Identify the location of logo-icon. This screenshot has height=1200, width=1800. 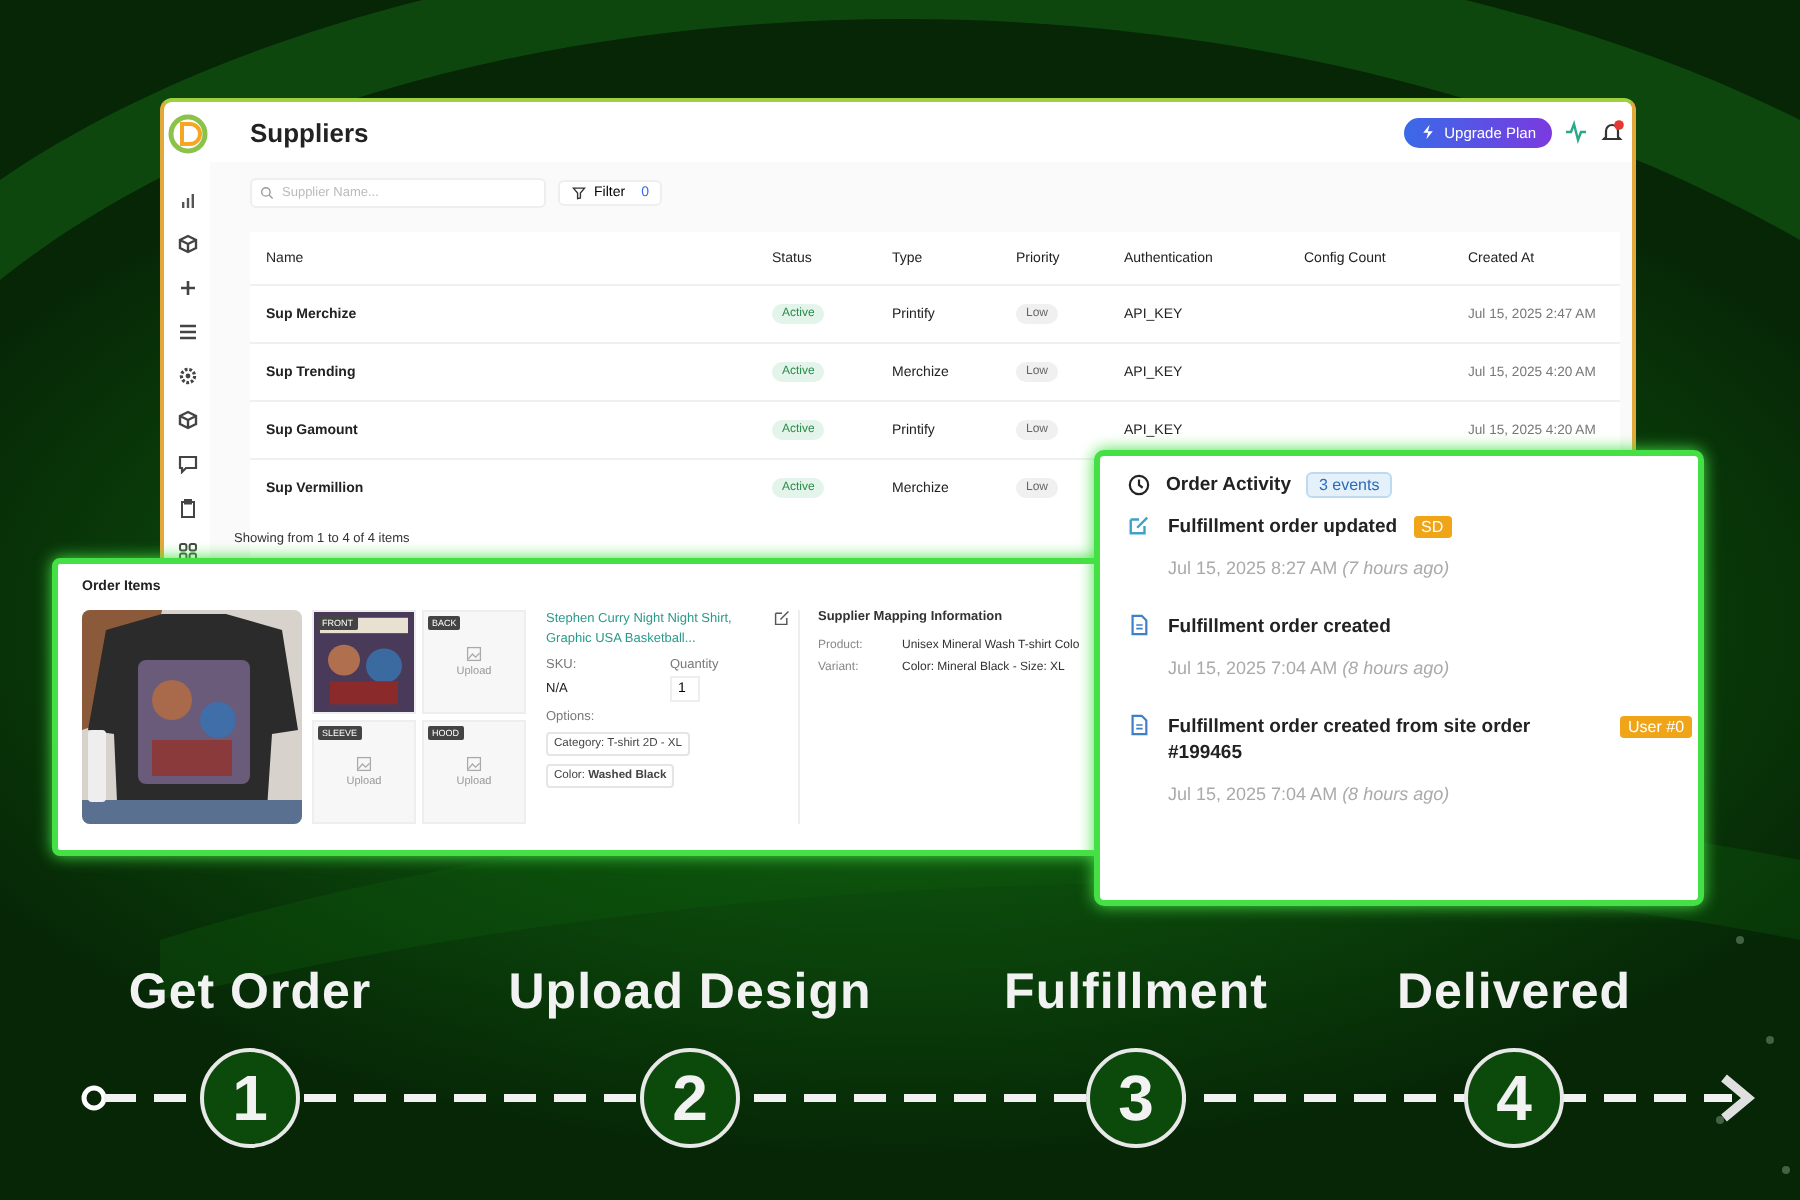
(187, 134).